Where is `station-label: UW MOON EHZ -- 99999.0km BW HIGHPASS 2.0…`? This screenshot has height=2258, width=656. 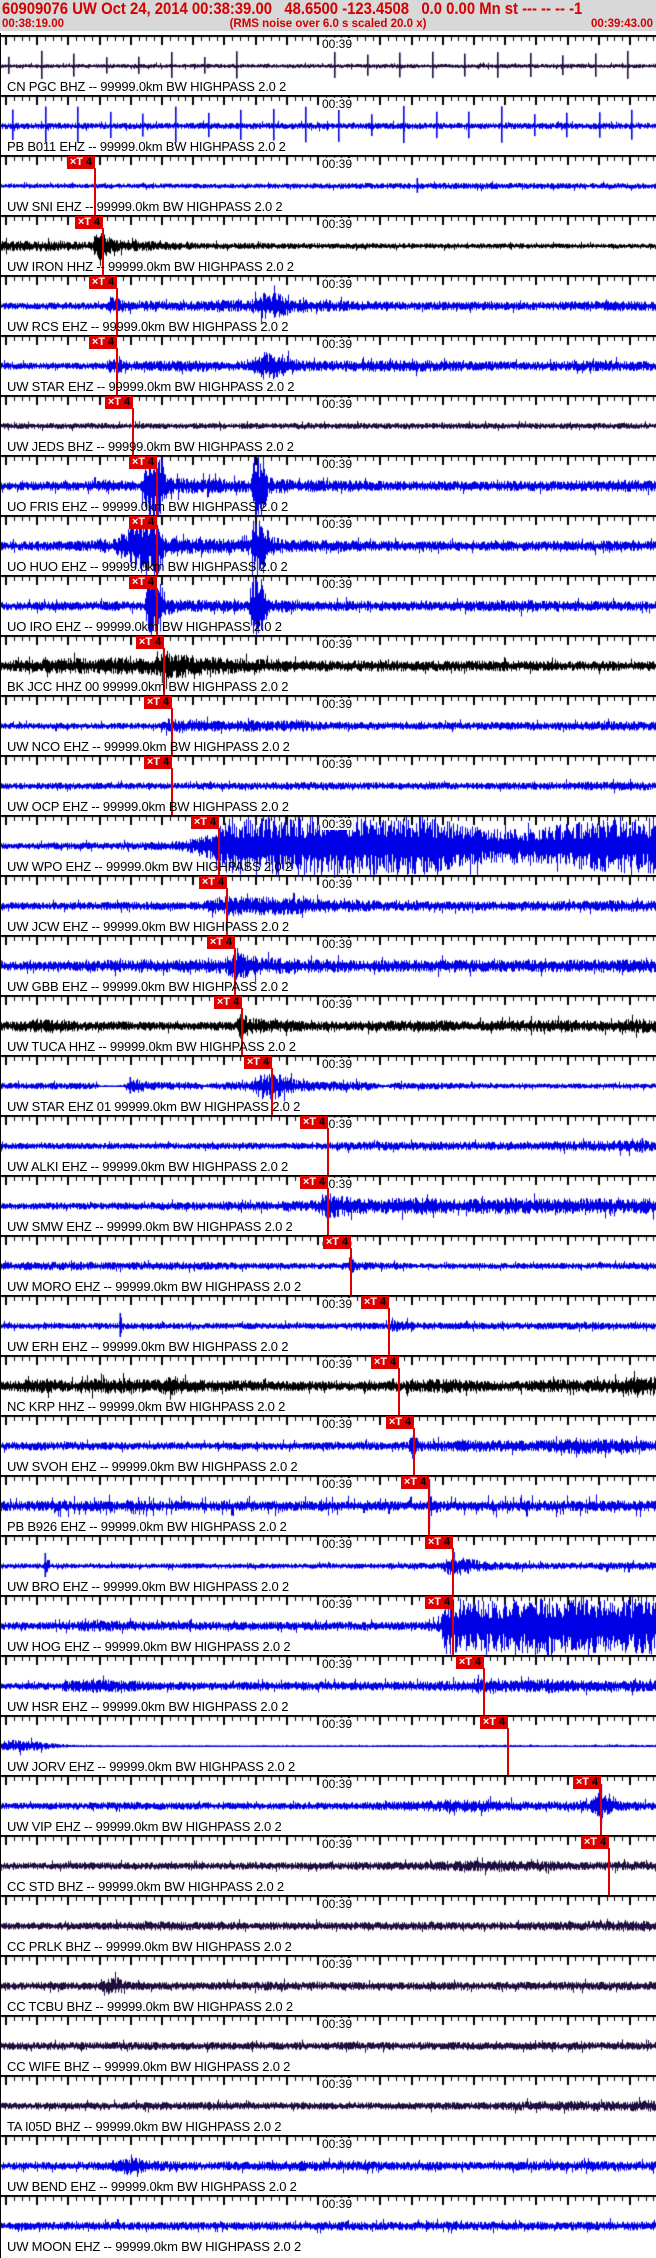 station-label: UW MOON EHZ -- 99999.0km BW HIGHPASS 2.0… is located at coordinates (154, 2246).